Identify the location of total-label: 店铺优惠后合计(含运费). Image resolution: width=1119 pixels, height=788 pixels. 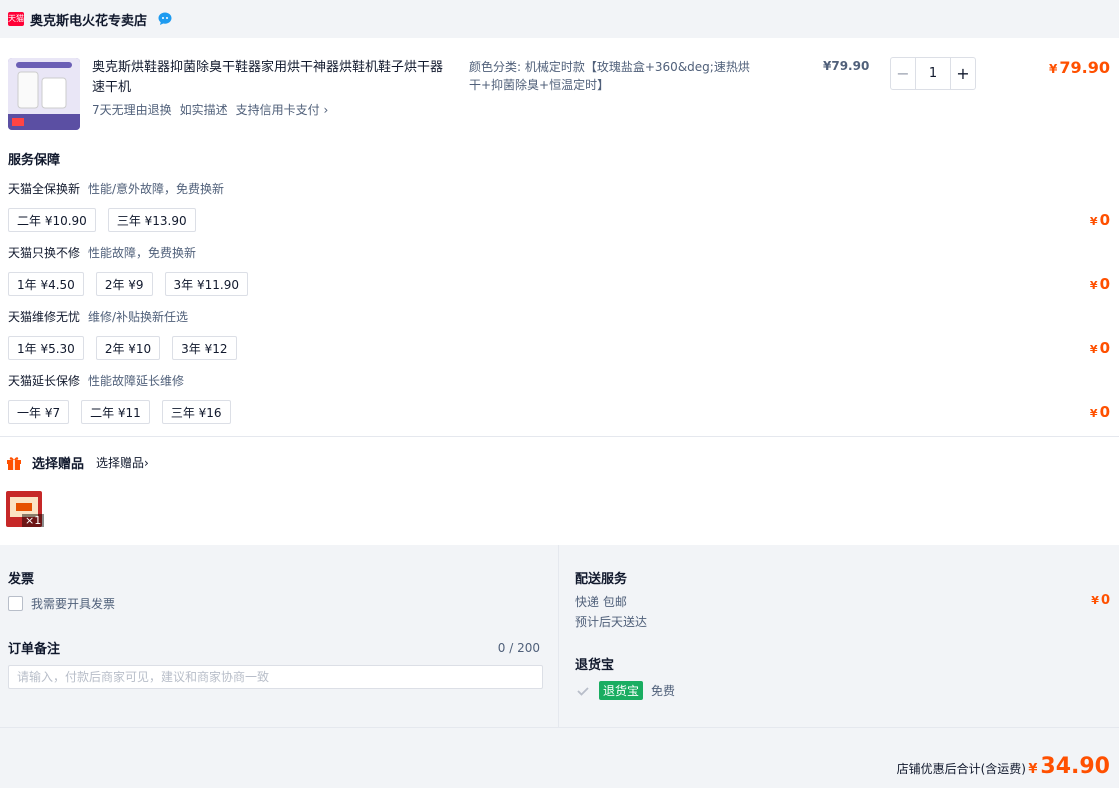
(961, 769).